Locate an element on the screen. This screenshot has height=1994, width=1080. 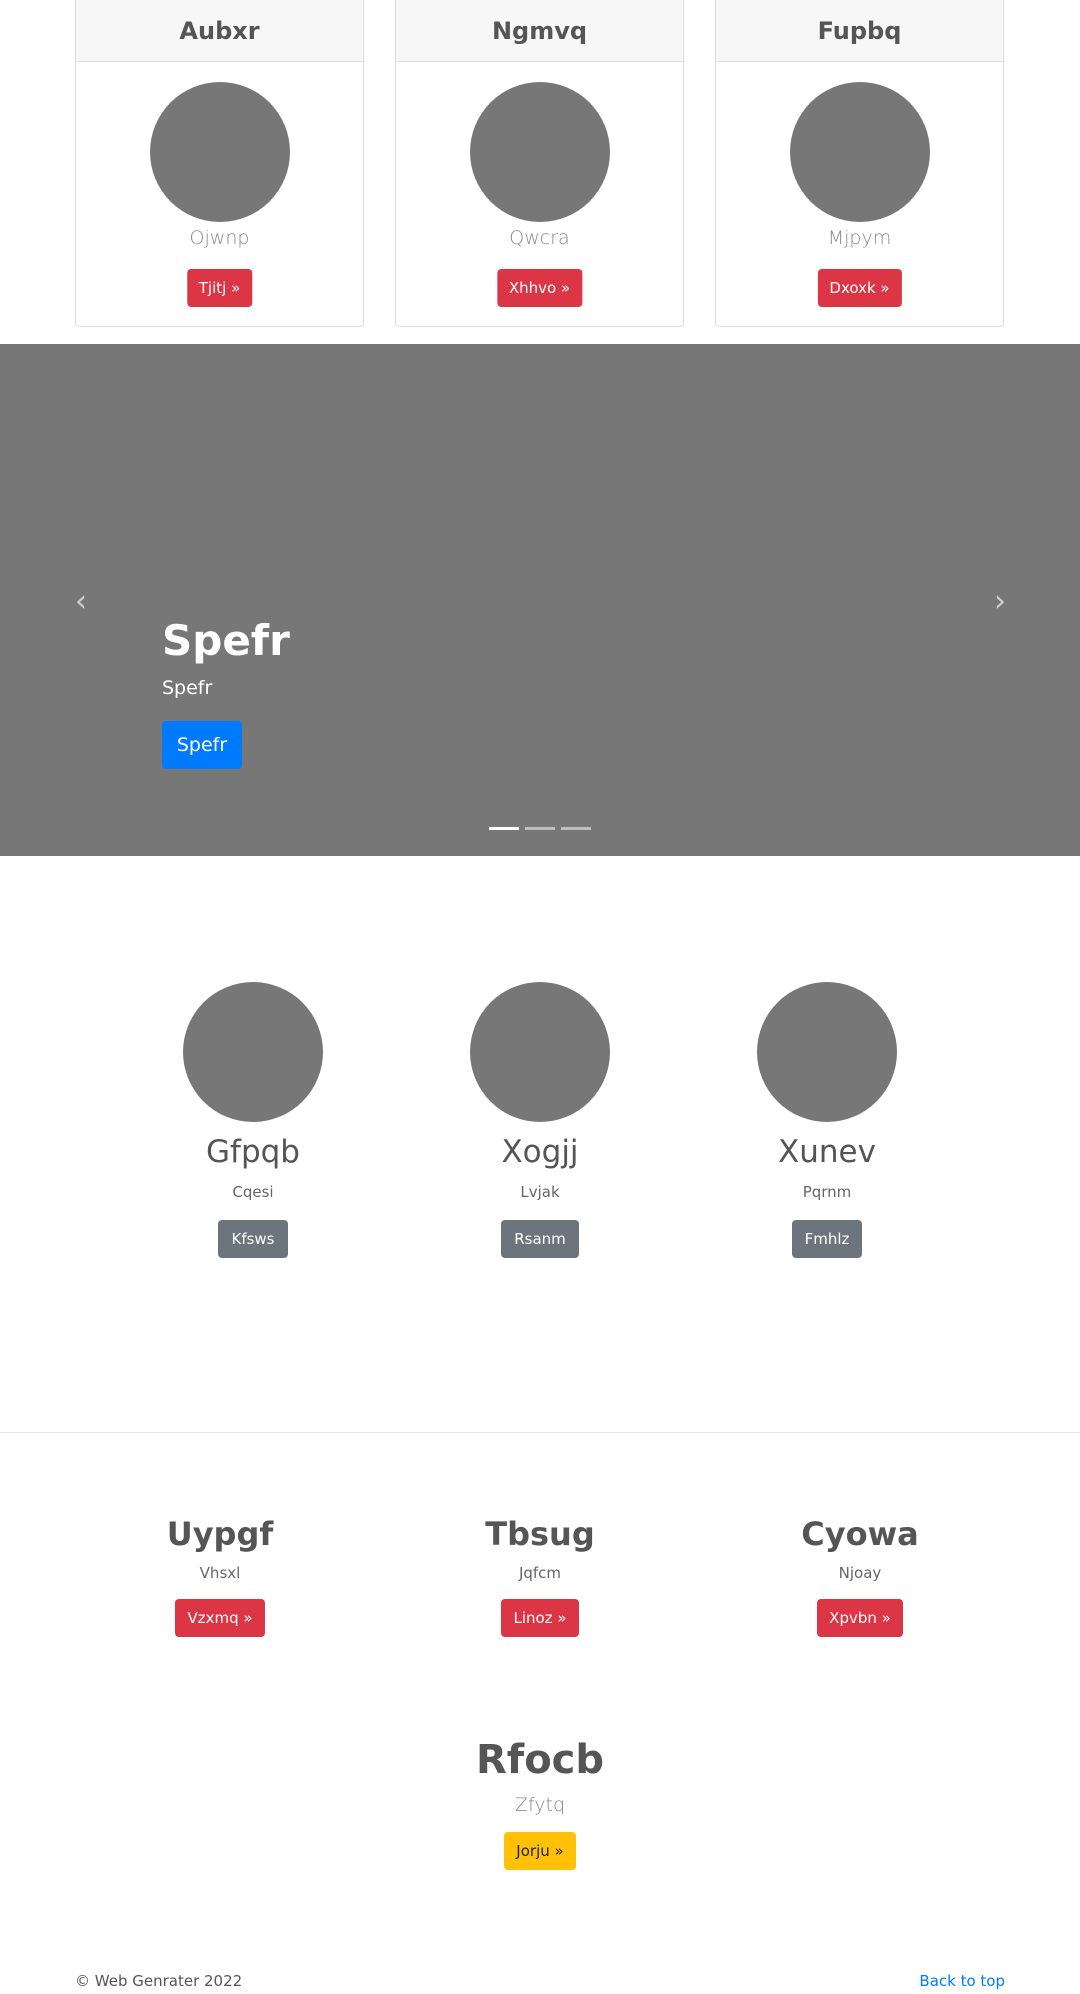
feature-subtitle: Vhsxl is located at coordinates (220, 1573).